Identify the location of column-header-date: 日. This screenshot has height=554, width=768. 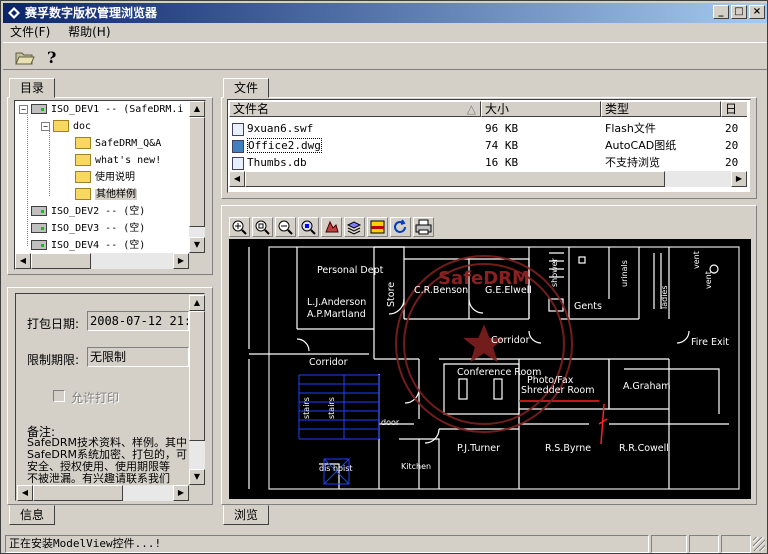
(734, 109).